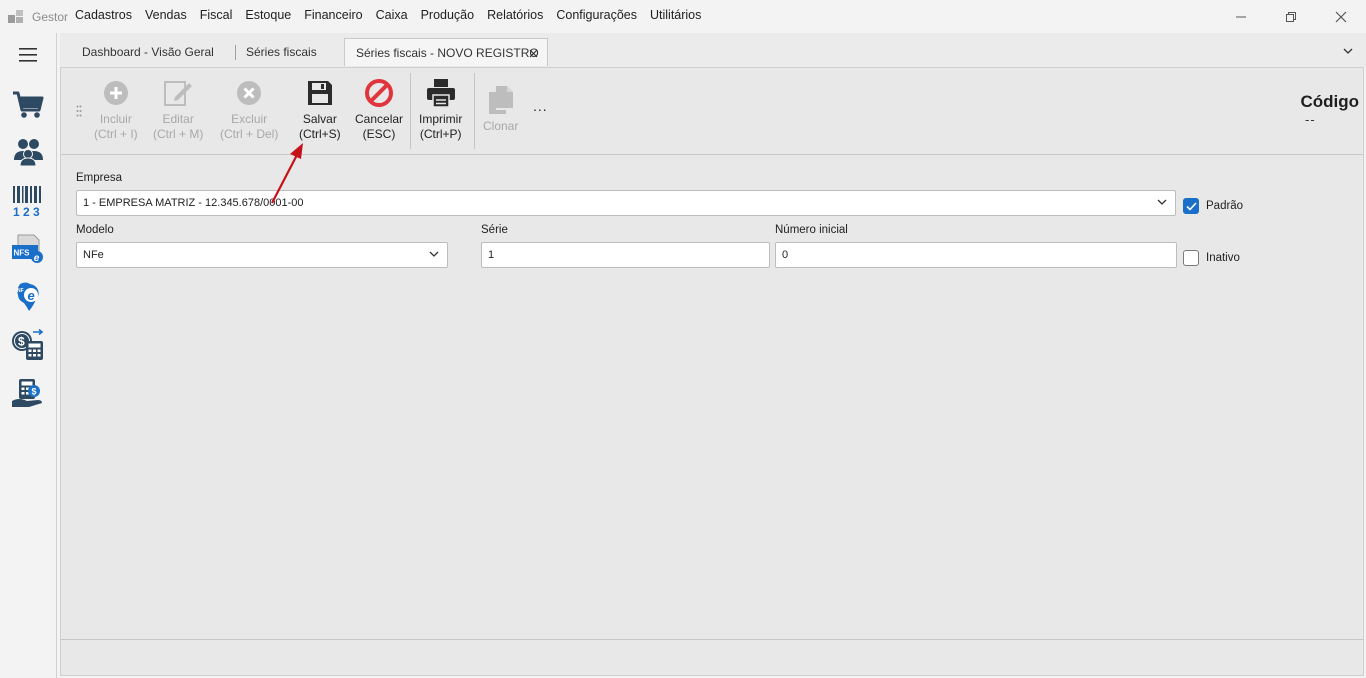 The height and width of the screenshot is (678, 1366). I want to click on tab-label: Dashboard - Visão Geral, so click(148, 52).